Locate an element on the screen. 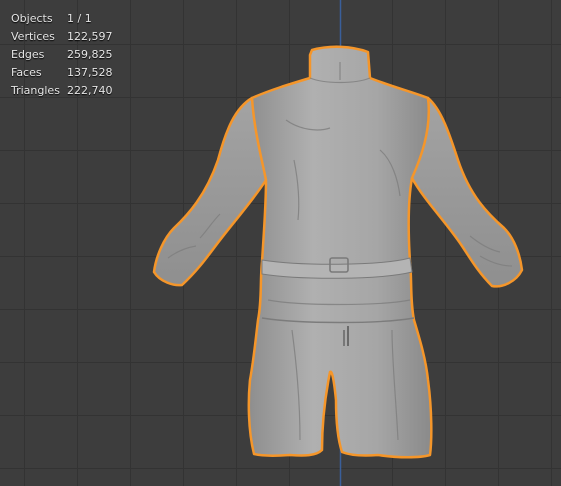 The height and width of the screenshot is (486, 561). stat-label: Vertices is located at coordinates (33, 36).